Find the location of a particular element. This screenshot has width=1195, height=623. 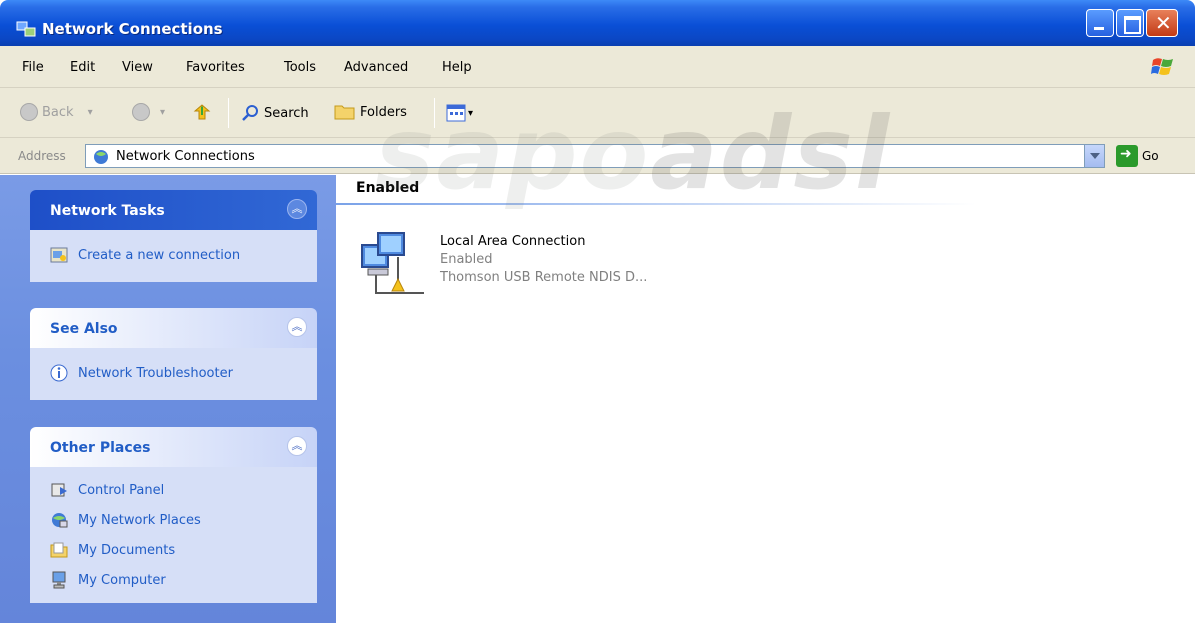

go-arrow-icon is located at coordinates (1127, 156).